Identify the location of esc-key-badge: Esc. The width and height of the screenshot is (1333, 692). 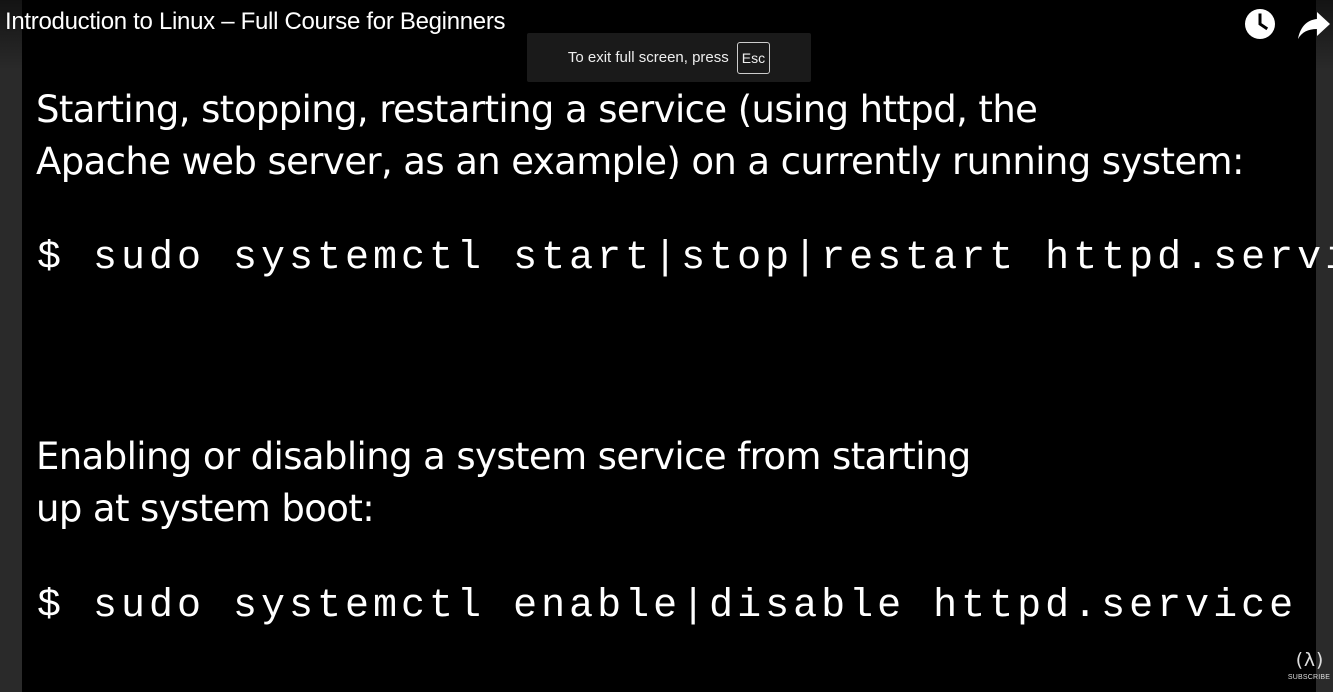
(753, 57).